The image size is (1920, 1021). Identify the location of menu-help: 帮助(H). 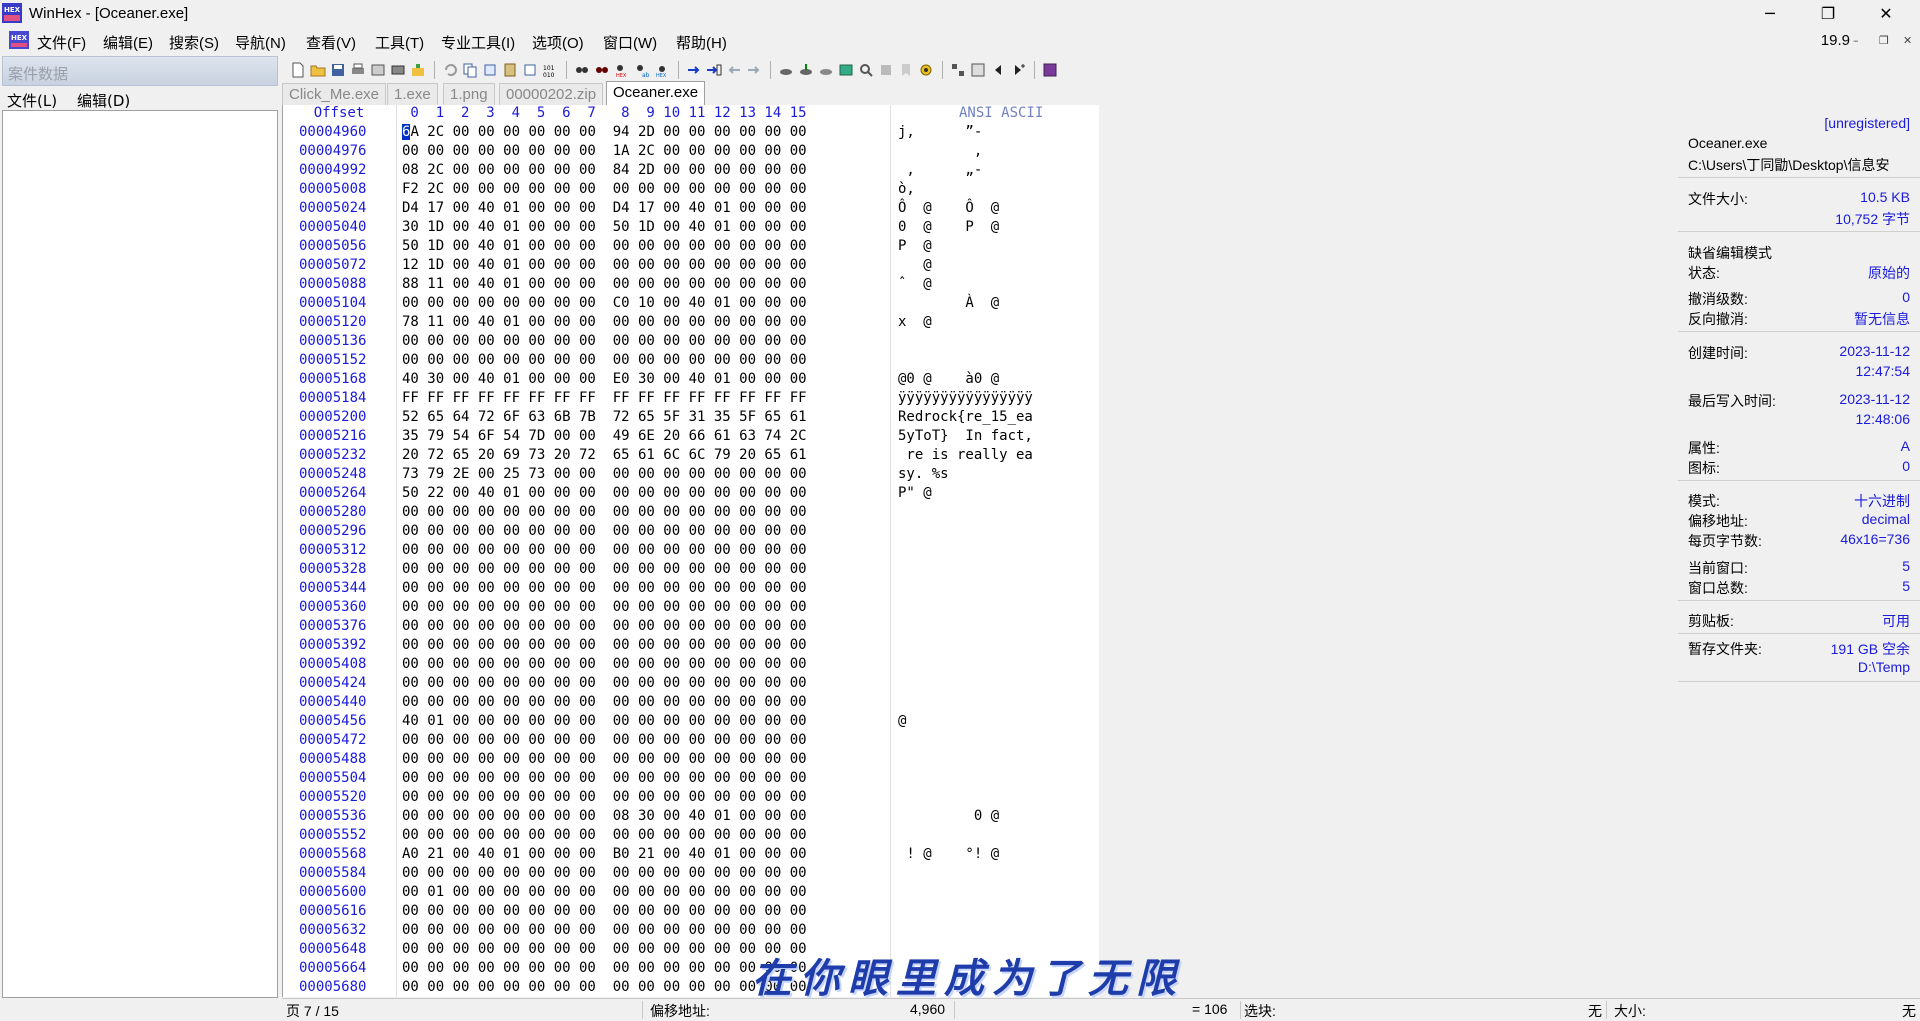
(701, 42).